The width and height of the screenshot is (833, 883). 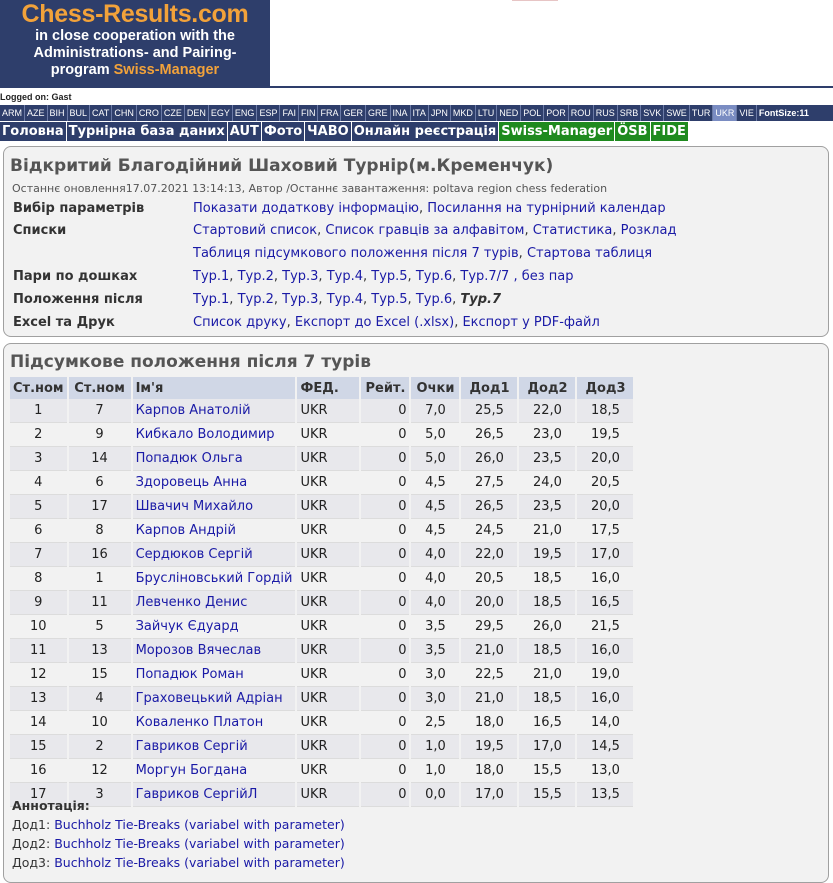 I want to click on player-name-link: Моргун Богдана, so click(x=192, y=770).